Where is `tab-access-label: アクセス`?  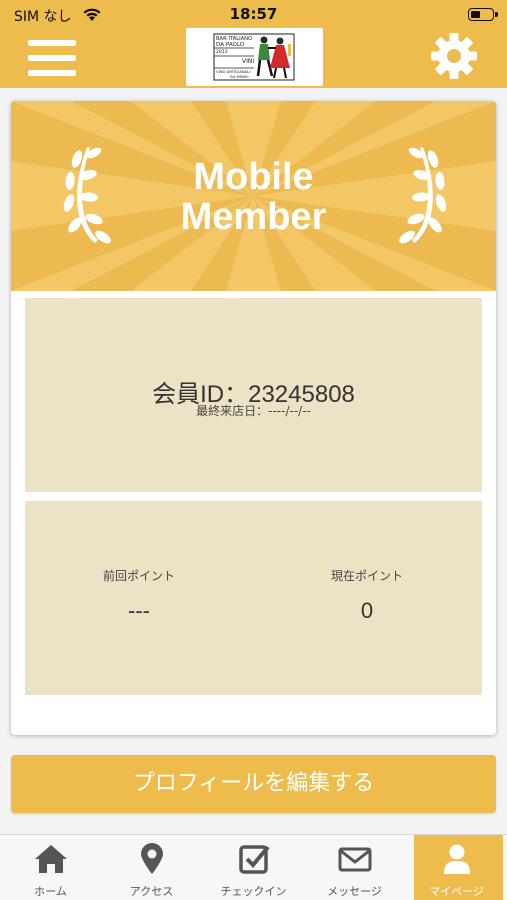 tab-access-label: アクセス is located at coordinates (151, 891).